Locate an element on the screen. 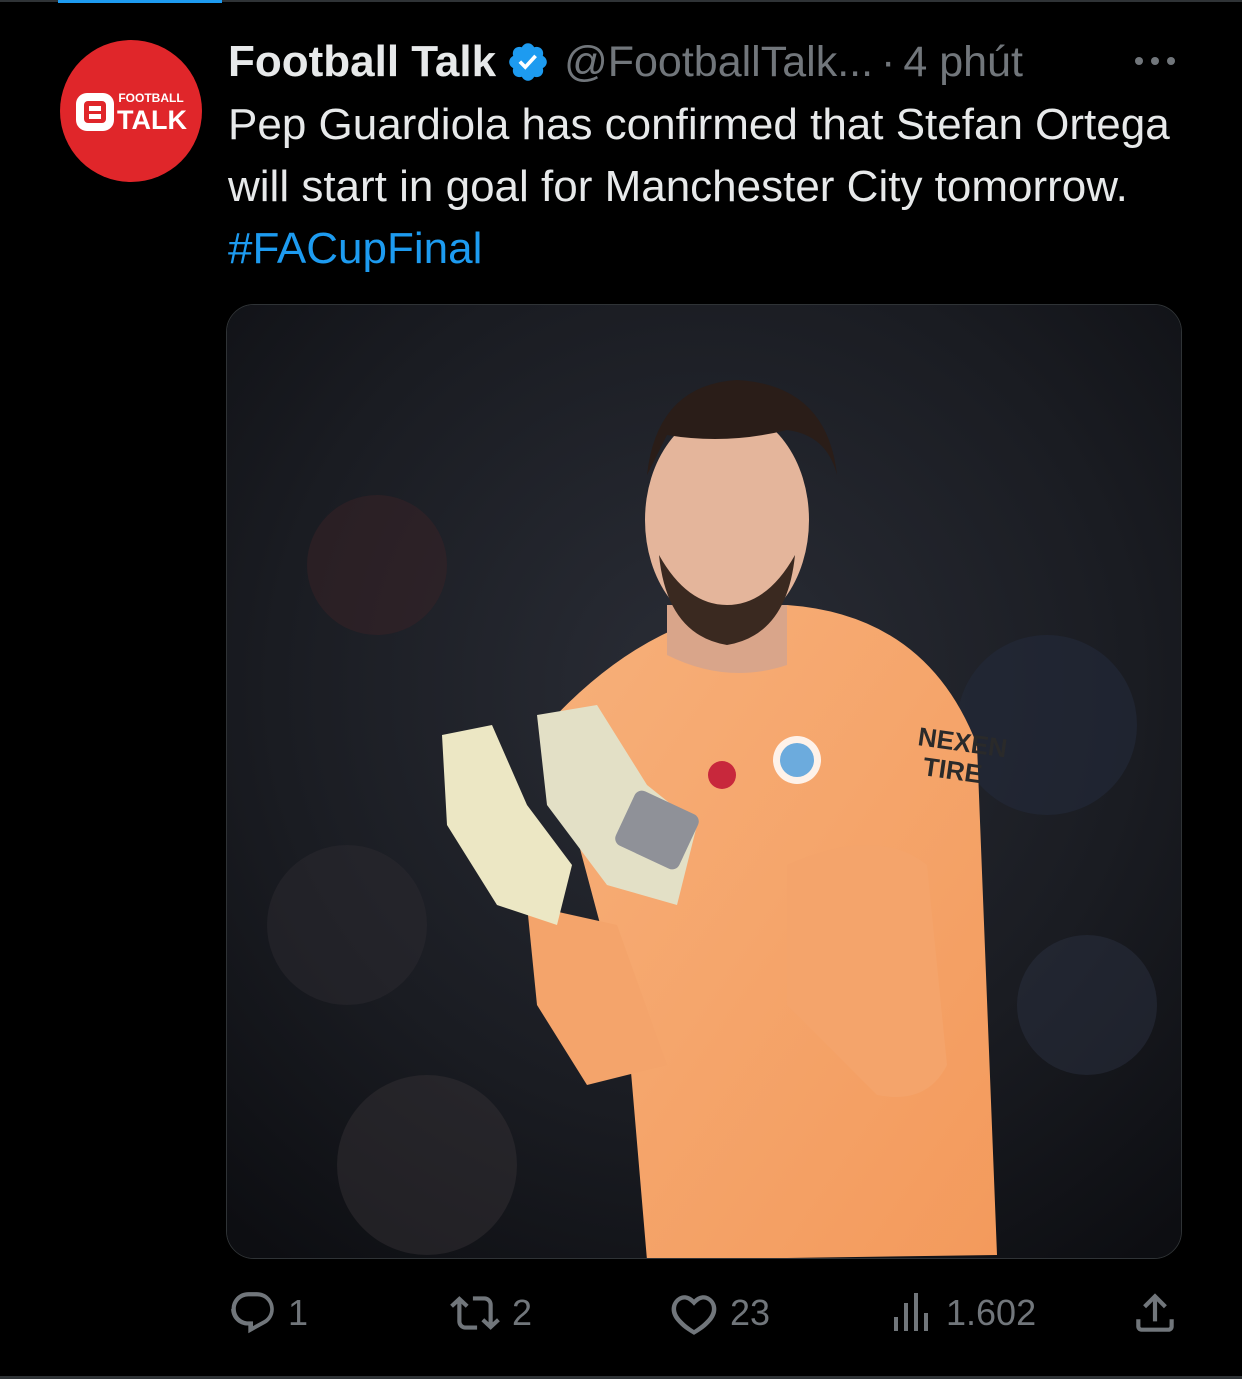  verified-badge-icon is located at coordinates (528, 62).